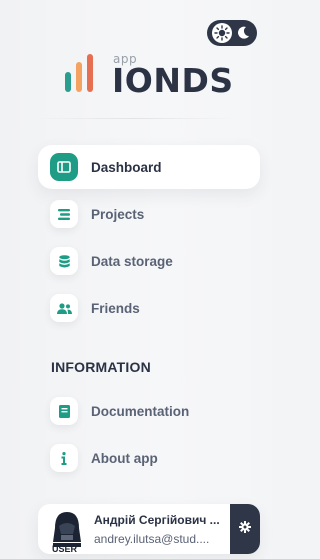  I want to click on nav-item-projects: Projects, so click(149, 214).